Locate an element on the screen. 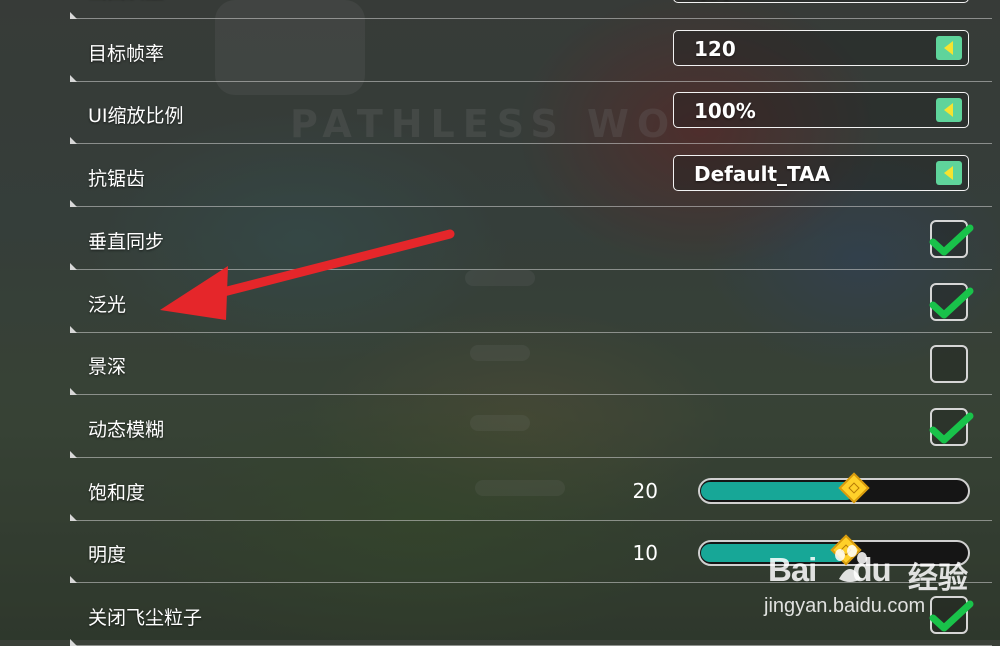 This screenshot has height=646, width=1000. baidu-jingyan-watermark: Bai du 经验 jingyan.baidu.com is located at coordinates (878, 590).